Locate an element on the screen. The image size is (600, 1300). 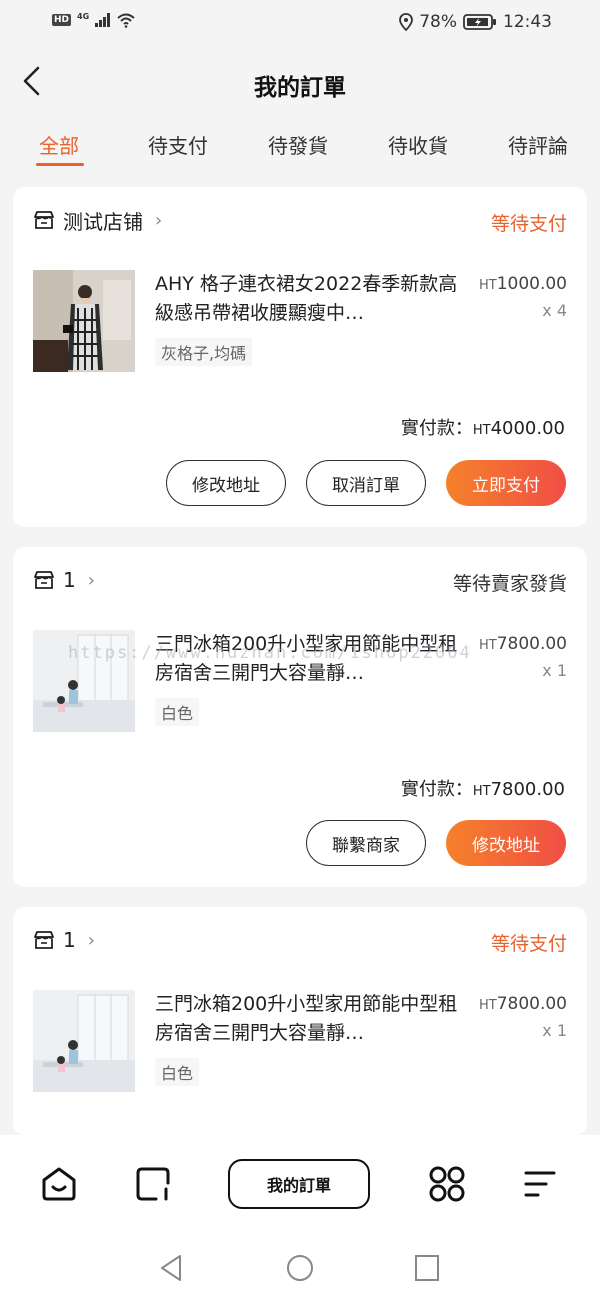
square-icon is located at coordinates (153, 1184).